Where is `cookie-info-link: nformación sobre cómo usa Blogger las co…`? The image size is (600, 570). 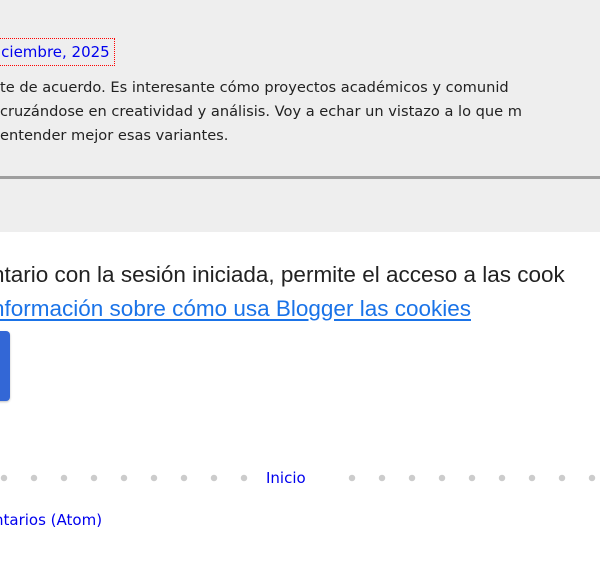
cookie-info-link: nformación sobre cómo usa Blogger las co… is located at coordinates (300, 309).